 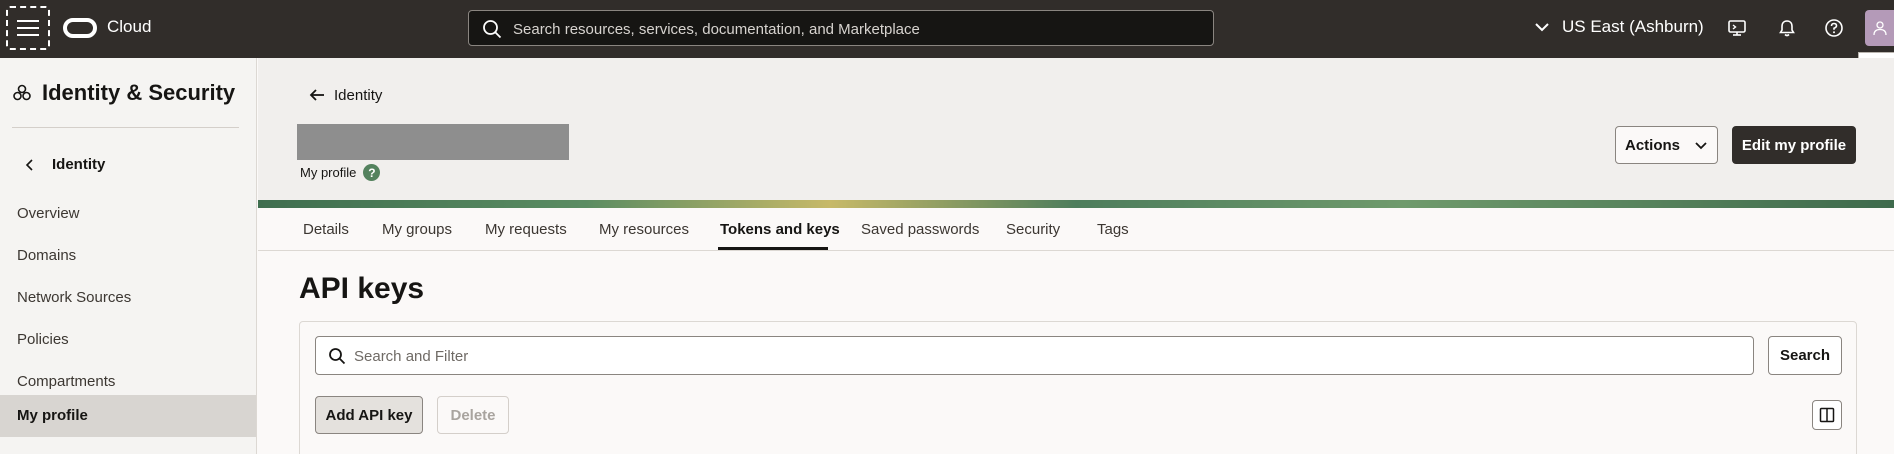 I want to click on decorative-banner, so click(x=1076, y=204).